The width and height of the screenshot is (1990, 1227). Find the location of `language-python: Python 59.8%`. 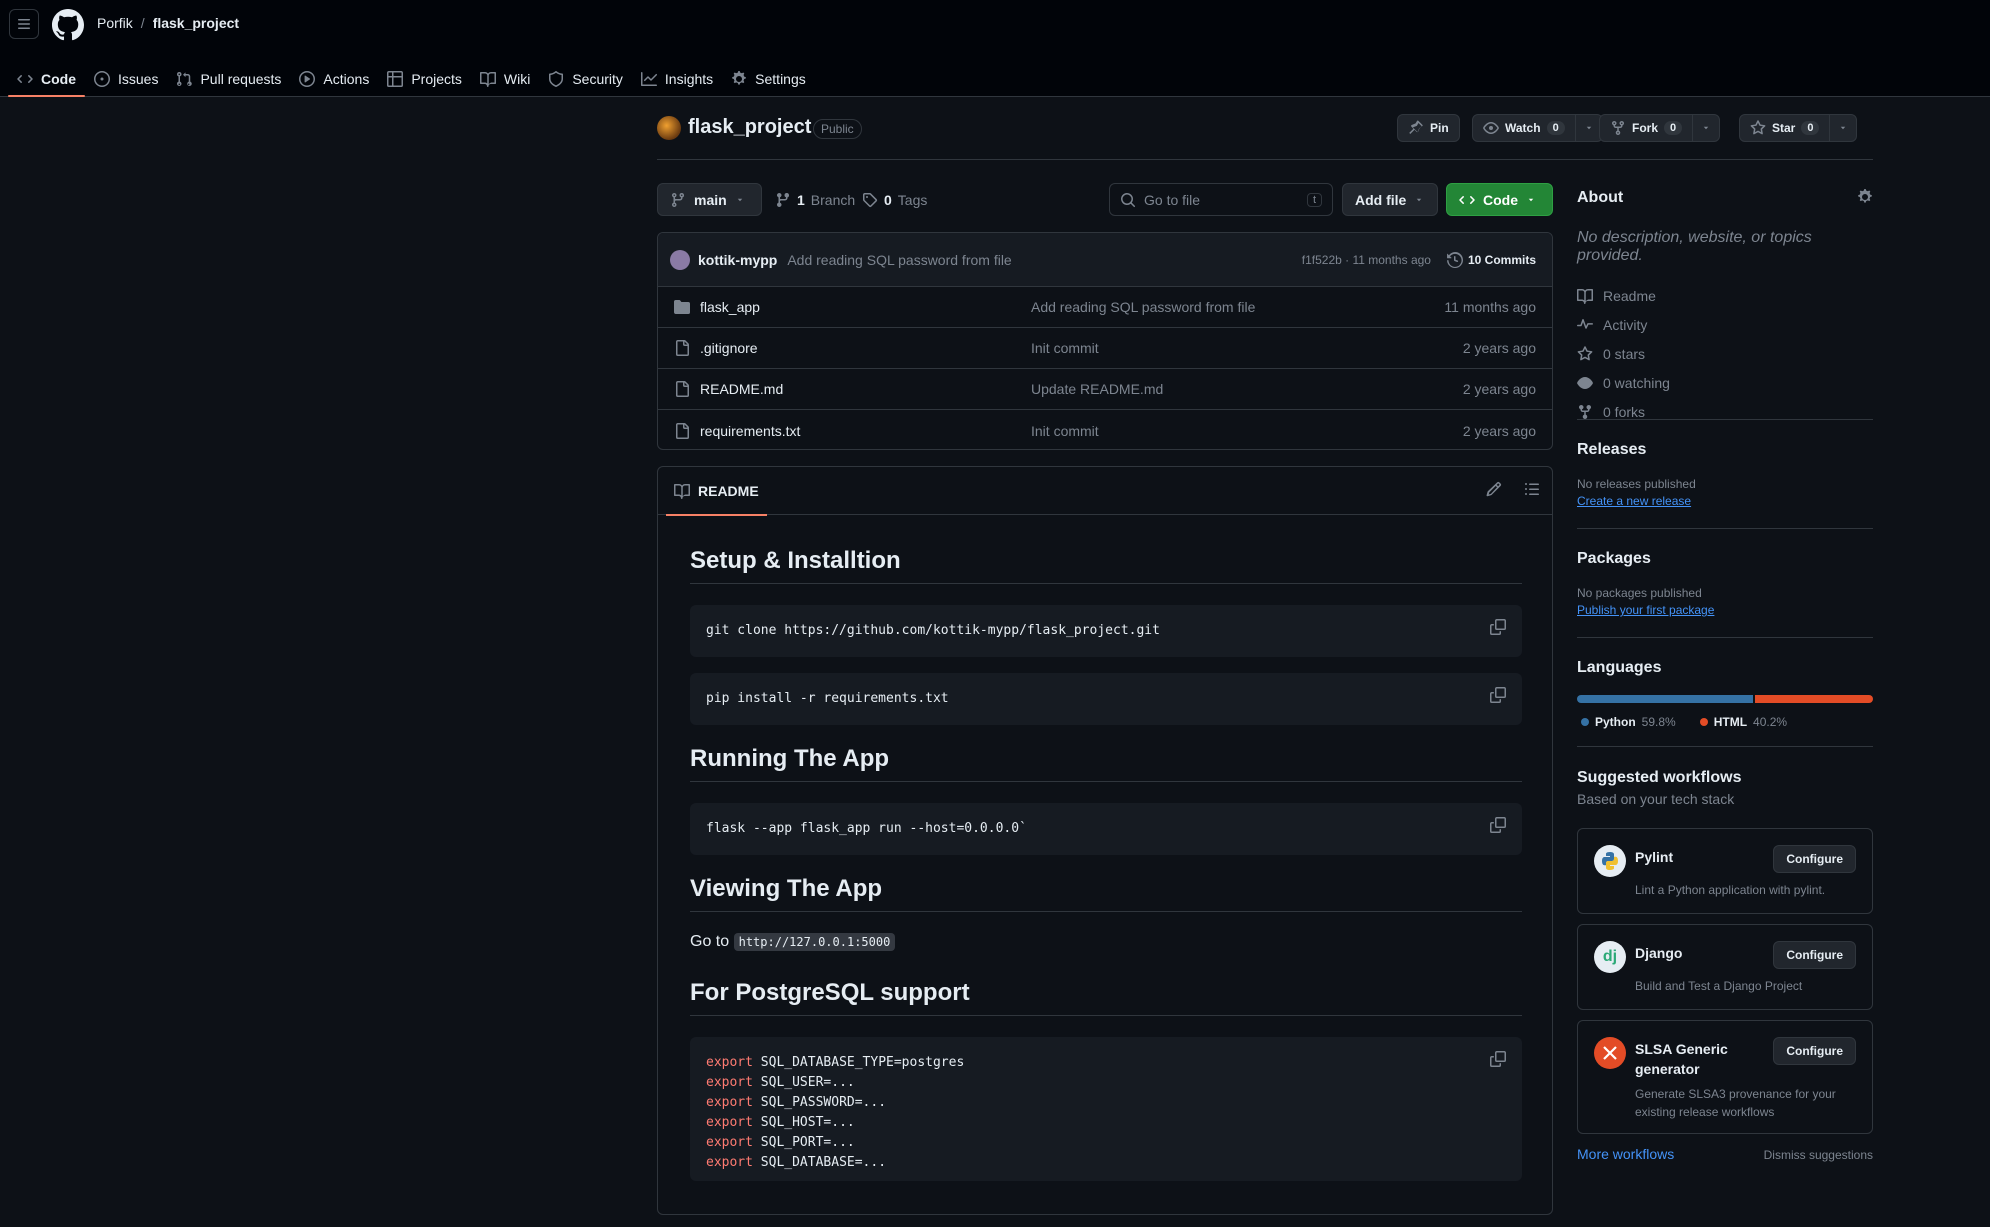

language-python: Python 59.8% is located at coordinates (1628, 722).